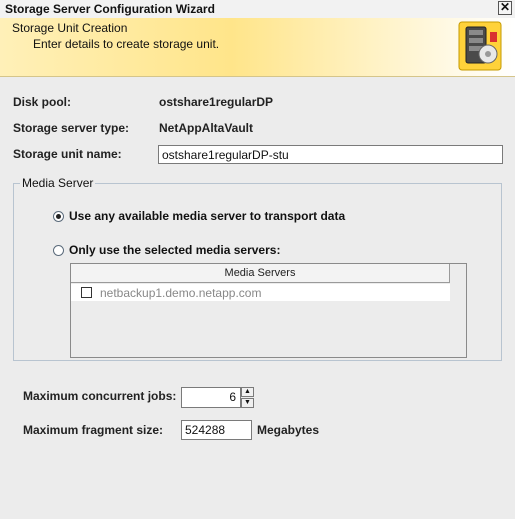 This screenshot has height=519, width=515. I want to click on storage-disk-icon, so click(480, 46).